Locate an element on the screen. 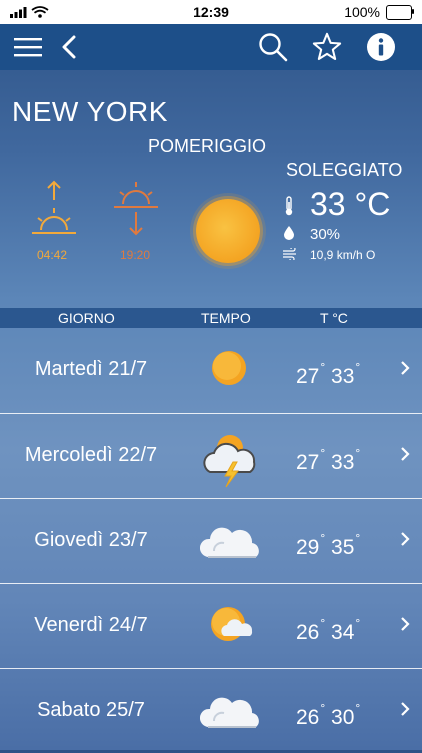  column-day-header: GIORNO is located at coordinates (86, 318).